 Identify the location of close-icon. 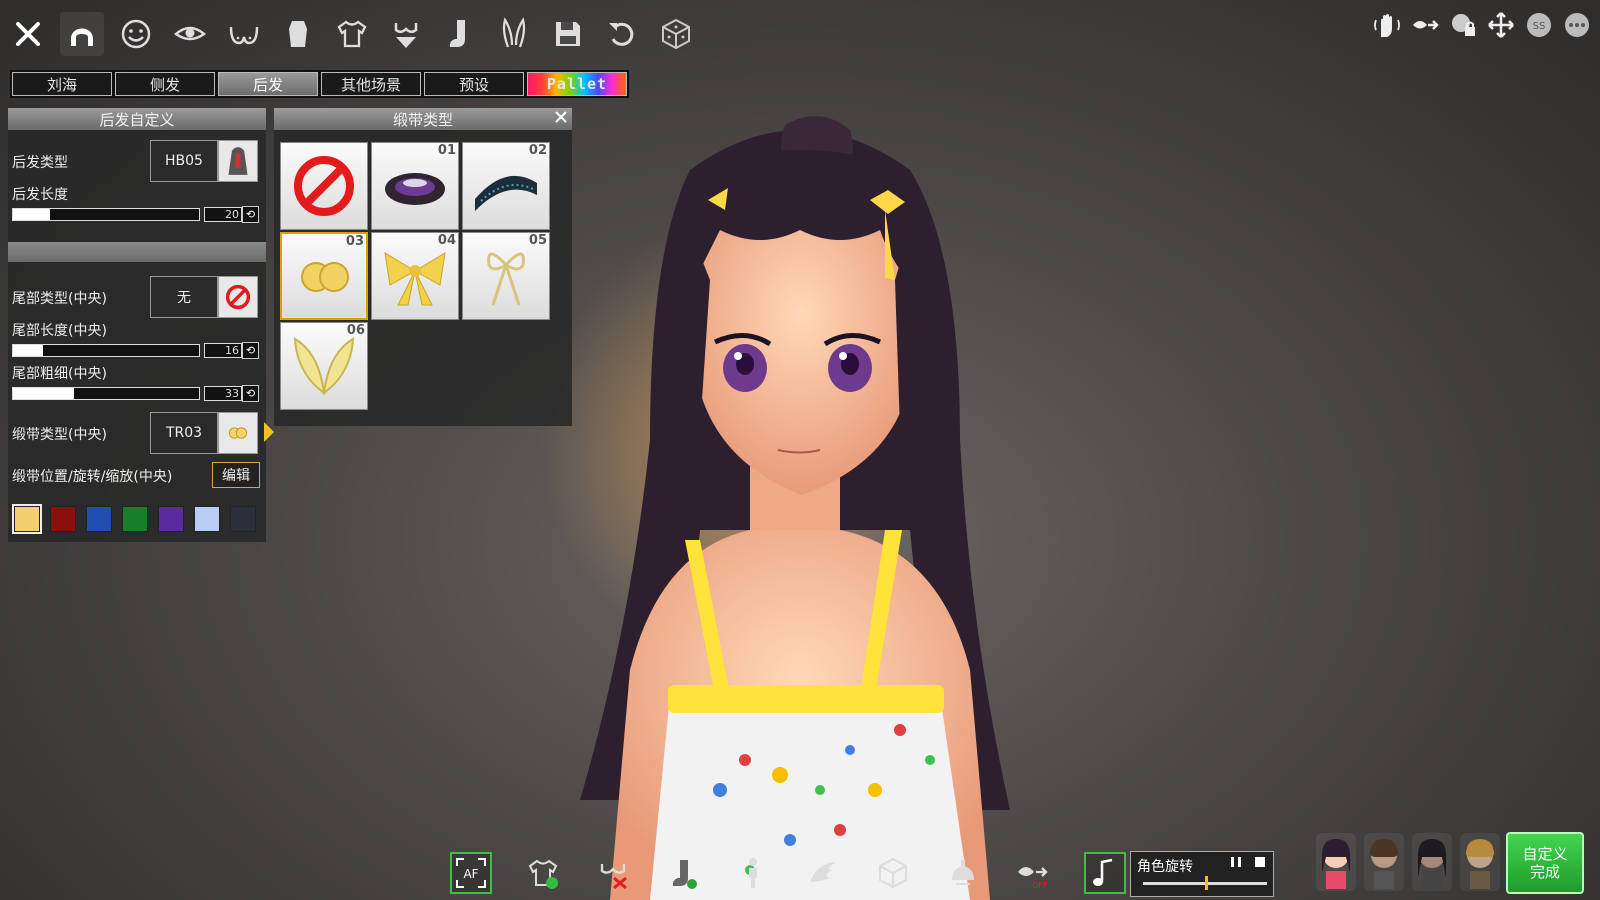
(28, 34).